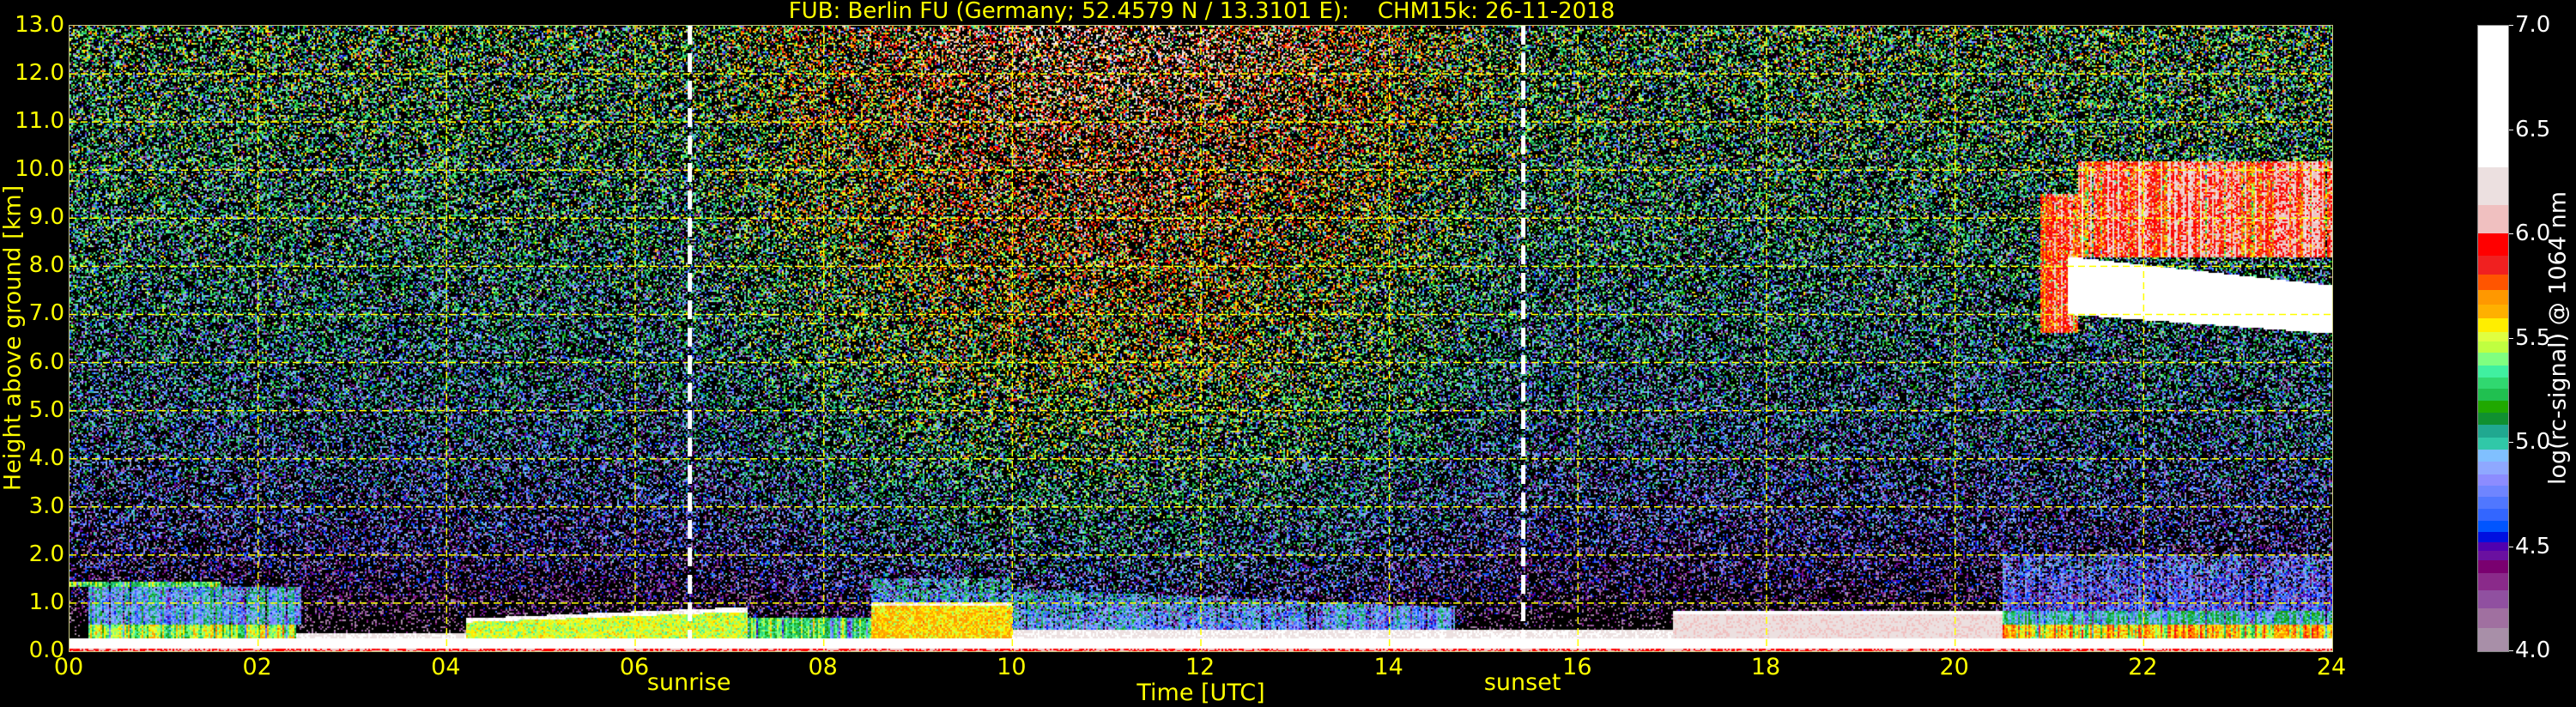 The width and height of the screenshot is (2576, 707). Describe the element at coordinates (46, 314) in the screenshot. I see `y-tick-label: 7.0` at that location.